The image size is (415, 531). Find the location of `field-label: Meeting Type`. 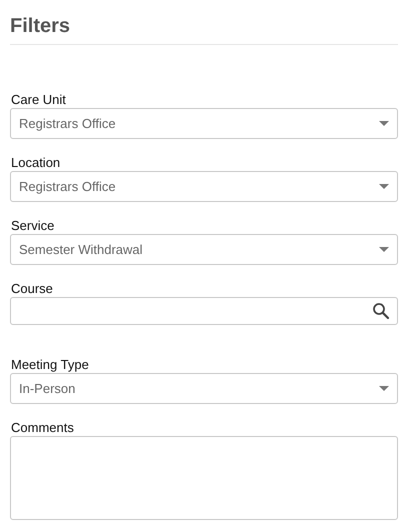

field-label: Meeting Type is located at coordinates (50, 364).